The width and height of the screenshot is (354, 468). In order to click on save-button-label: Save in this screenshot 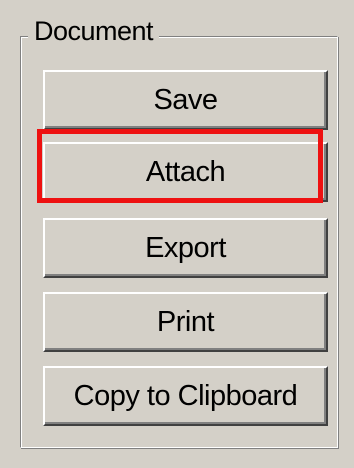, I will do `click(185, 99)`.